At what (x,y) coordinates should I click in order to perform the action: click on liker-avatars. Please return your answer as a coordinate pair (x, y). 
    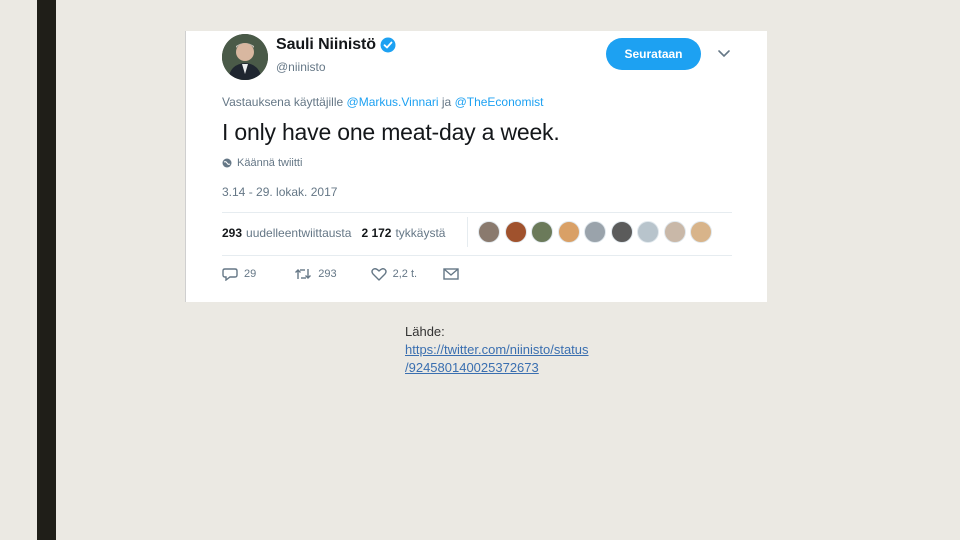
    Looking at the image, I should click on (597, 232).